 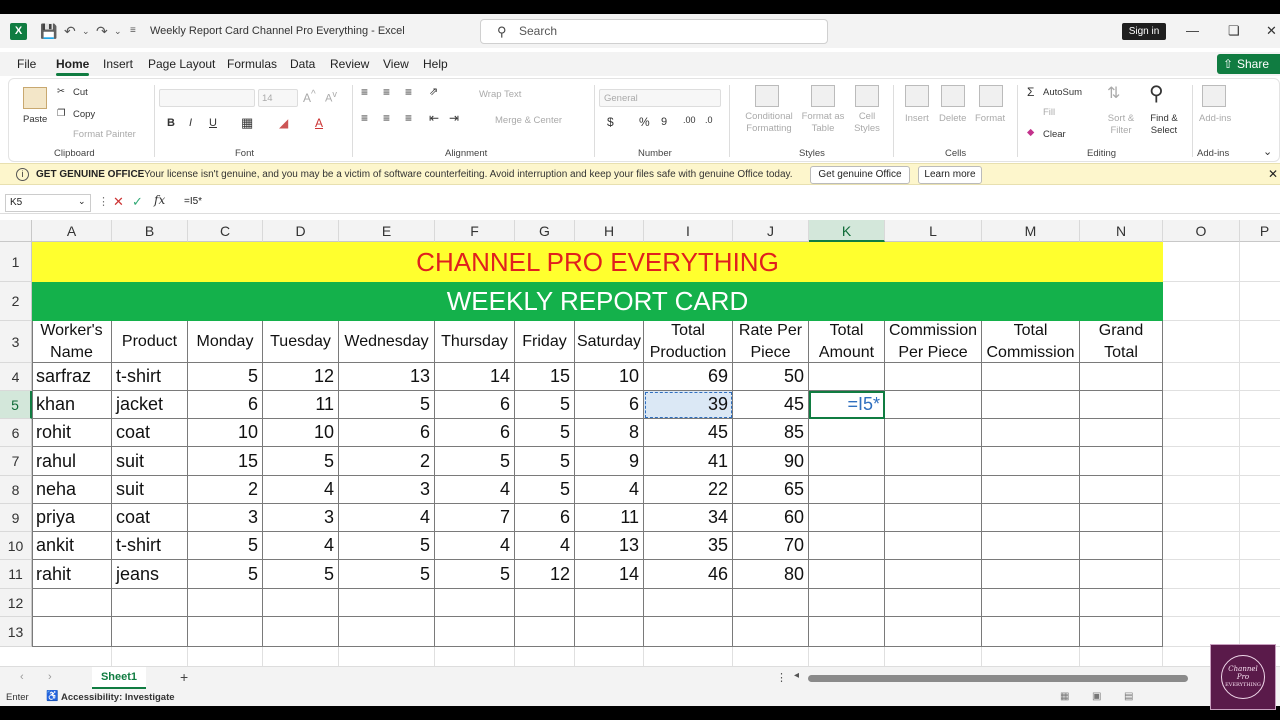 I want to click on borders-icon: ▦, so click(x=247, y=123).